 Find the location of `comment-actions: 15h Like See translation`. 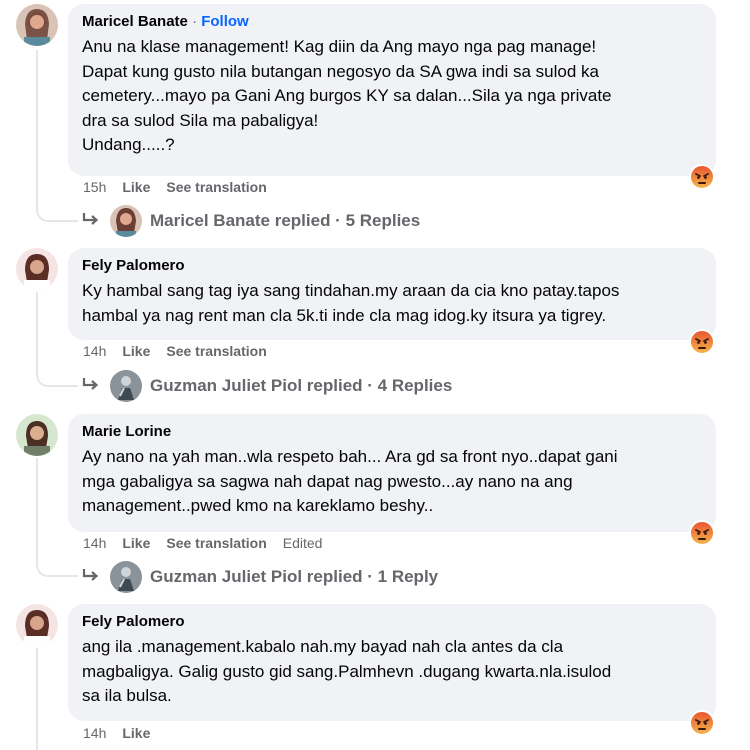

comment-actions: 15h Like See translation is located at coordinates (183, 187).